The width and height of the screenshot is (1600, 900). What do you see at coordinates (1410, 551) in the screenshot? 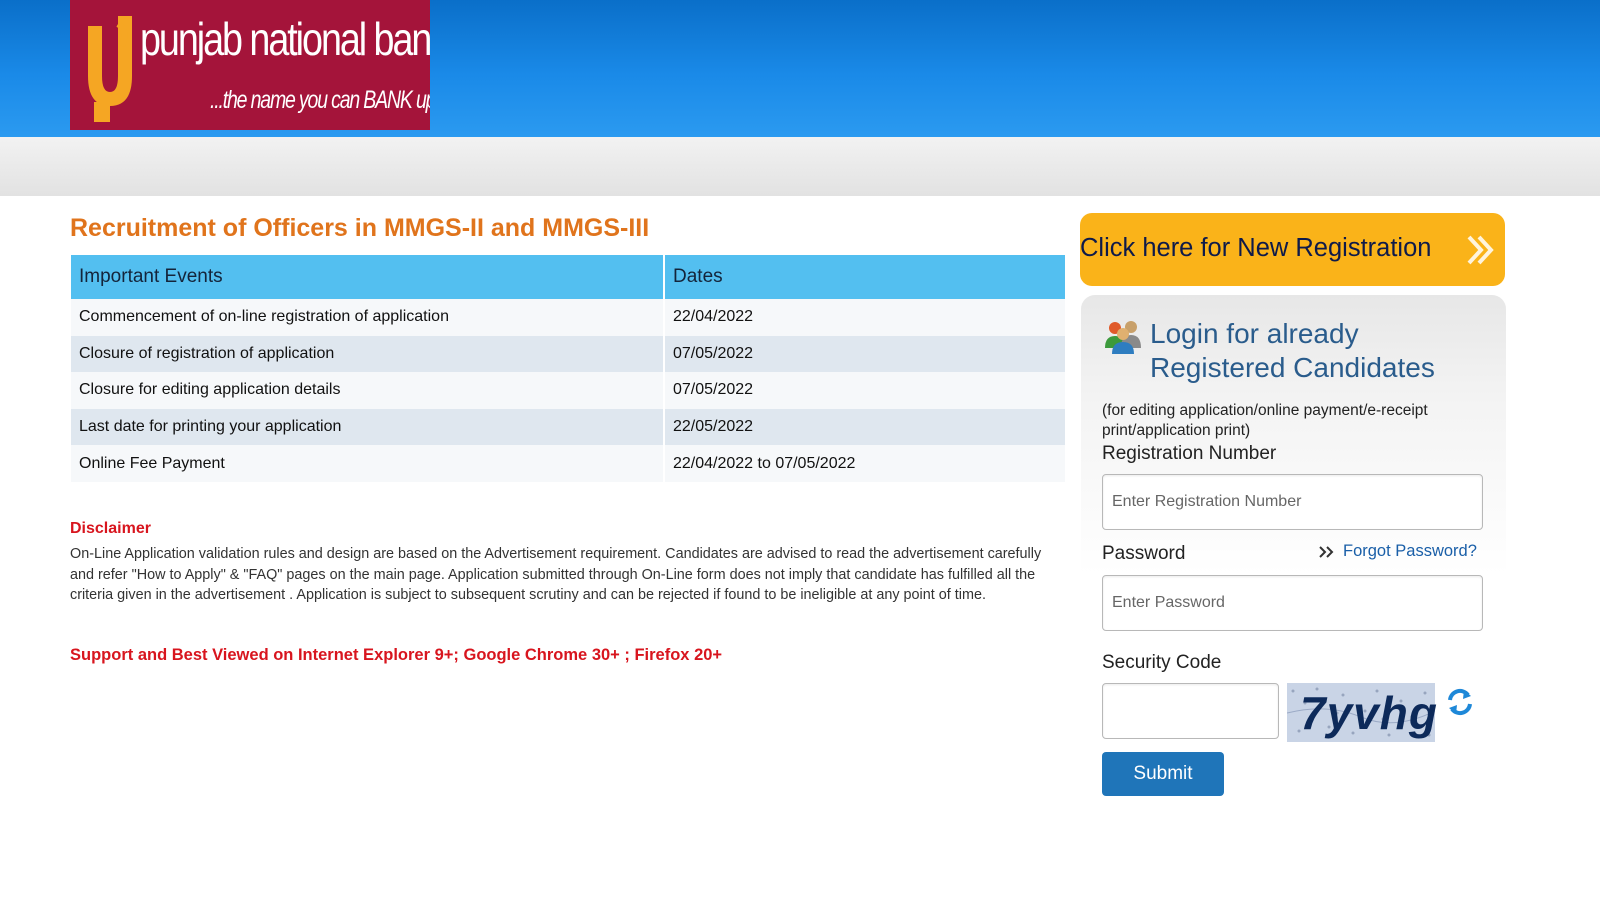
I see `forgot-password-label: Forgot Password?` at bounding box center [1410, 551].